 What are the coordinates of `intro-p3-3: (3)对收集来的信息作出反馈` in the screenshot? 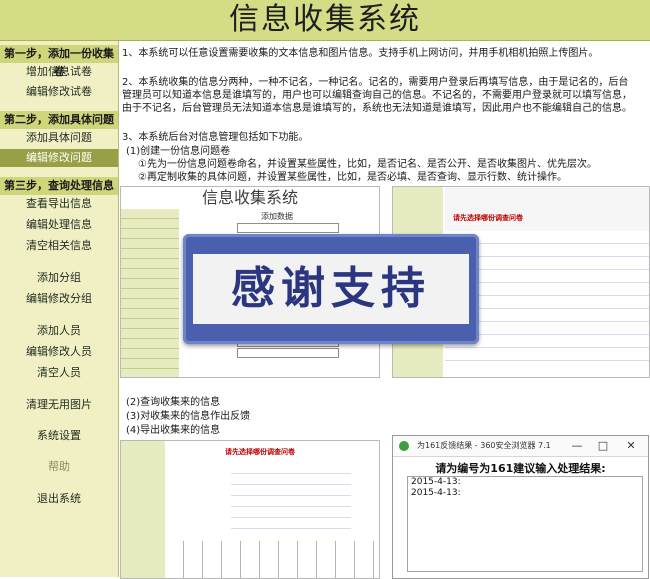 It's located at (188, 416).